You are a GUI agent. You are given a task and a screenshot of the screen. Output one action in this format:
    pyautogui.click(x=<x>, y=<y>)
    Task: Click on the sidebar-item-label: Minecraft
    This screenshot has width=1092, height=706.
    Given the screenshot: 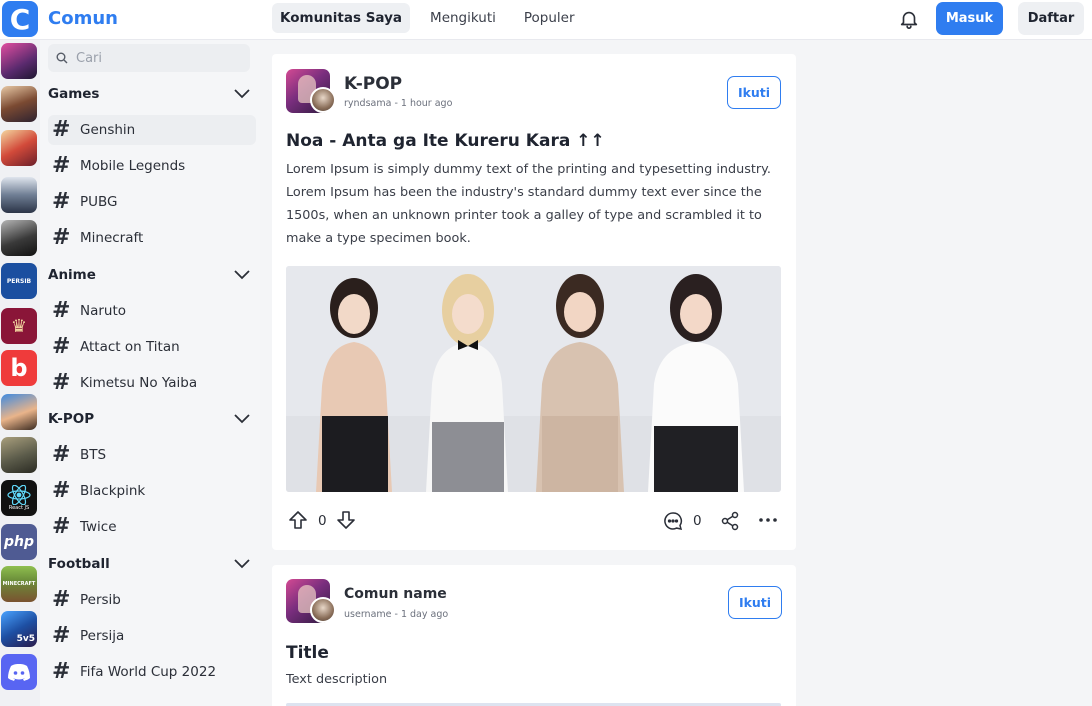 What is the action you would take?
    pyautogui.click(x=112, y=238)
    